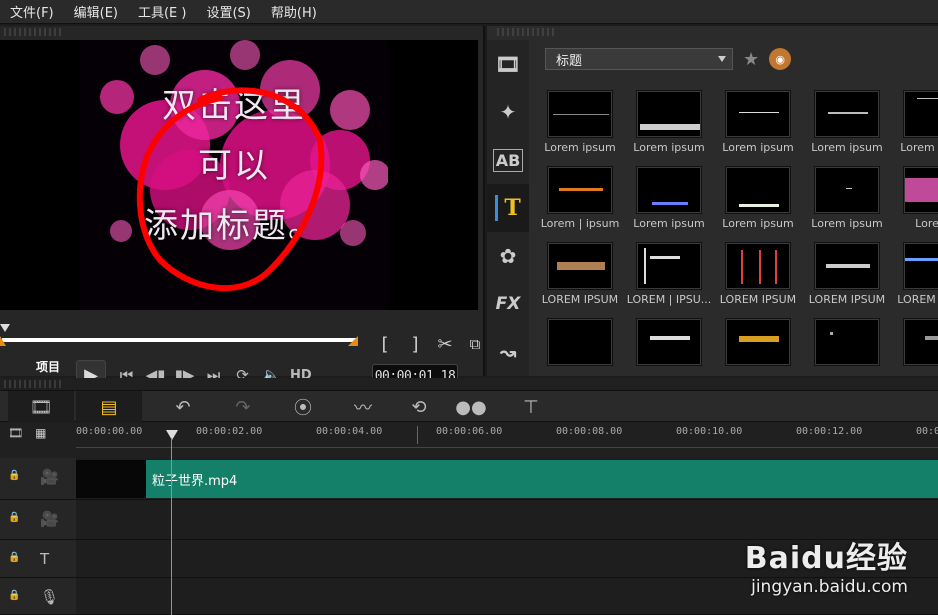 The height and width of the screenshot is (615, 938). Describe the element at coordinates (41, 407) in the screenshot. I see `storyboard-view-icon: 🎞` at that location.